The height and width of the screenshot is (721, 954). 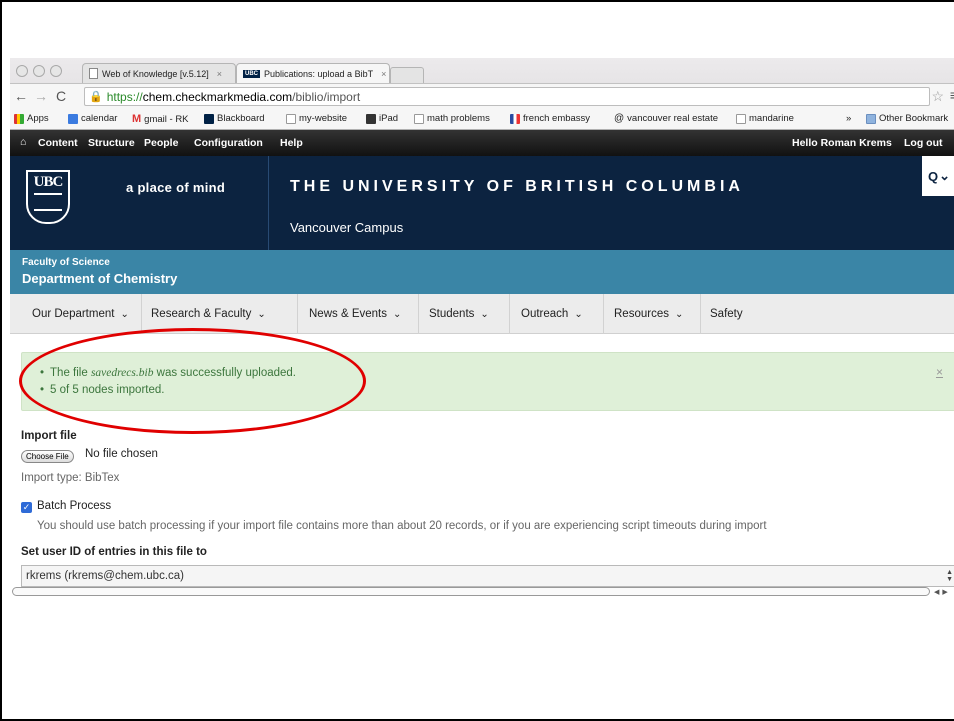 What do you see at coordinates (550, 118) in the screenshot?
I see `bookmark-french-embassy: french embassy` at bounding box center [550, 118].